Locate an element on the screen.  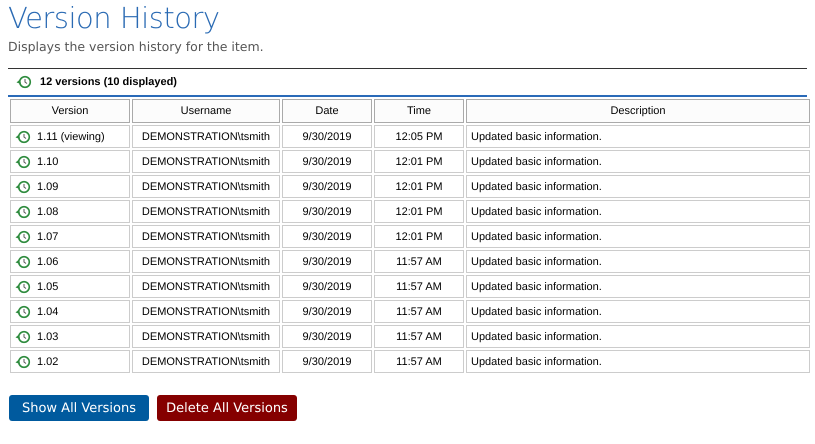
version-number: 1.05 is located at coordinates (47, 286).